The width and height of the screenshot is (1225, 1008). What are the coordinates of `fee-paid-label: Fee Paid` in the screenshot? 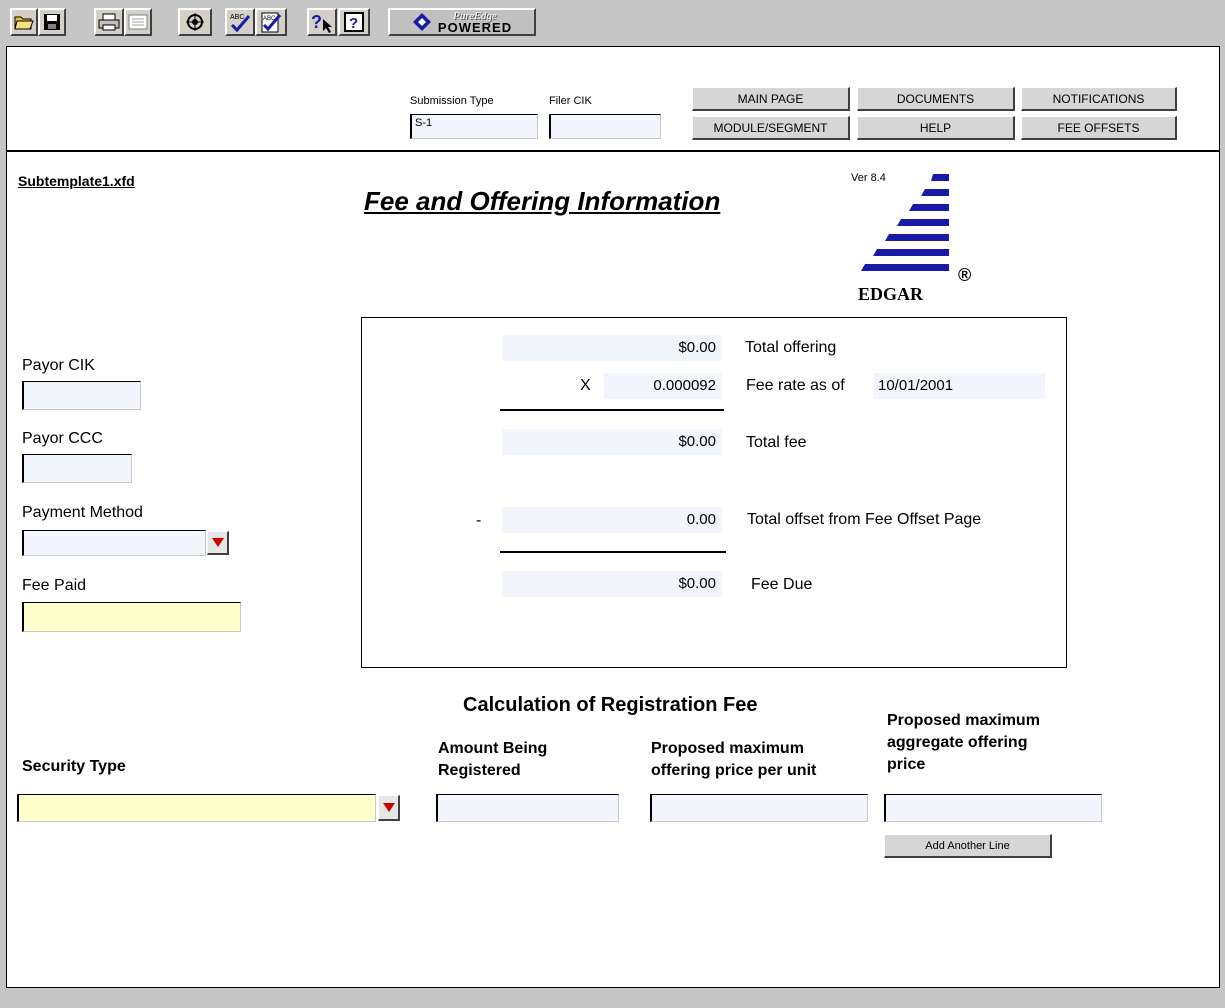 It's located at (54, 585).